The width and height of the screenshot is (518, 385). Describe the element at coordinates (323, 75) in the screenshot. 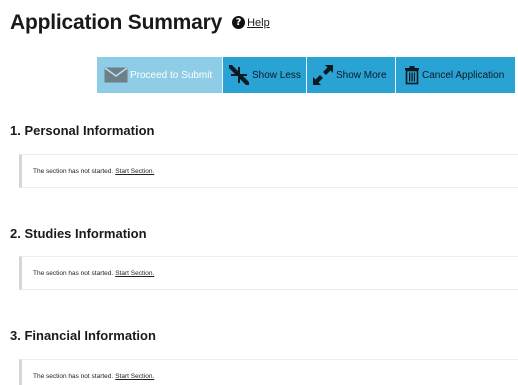

I see `expand-arrows-icon` at that location.